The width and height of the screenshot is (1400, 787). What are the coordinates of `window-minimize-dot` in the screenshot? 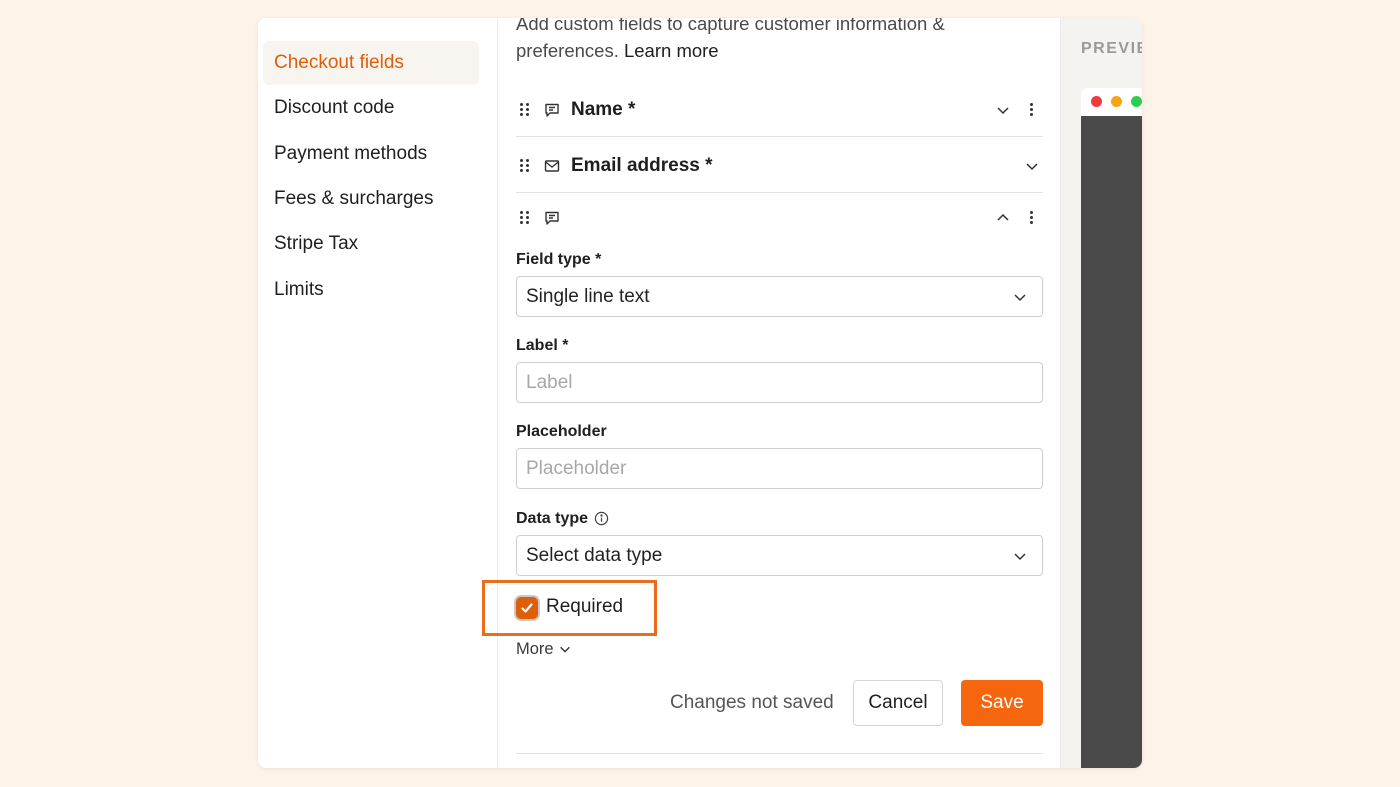 It's located at (1116, 101).